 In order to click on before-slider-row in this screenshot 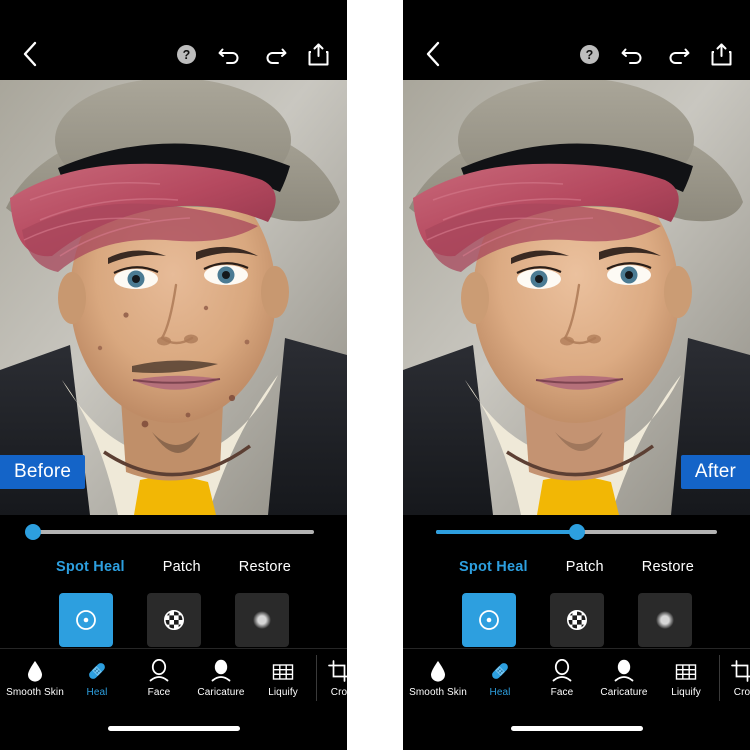, I will do `click(173, 532)`.